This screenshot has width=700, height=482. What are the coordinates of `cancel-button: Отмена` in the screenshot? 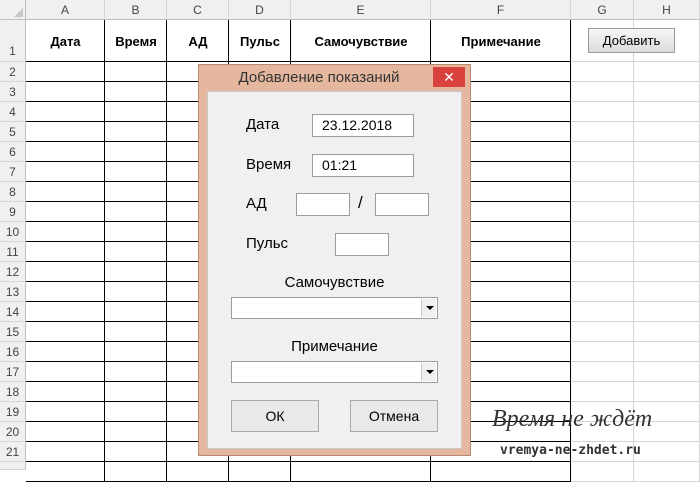 It's located at (394, 416).